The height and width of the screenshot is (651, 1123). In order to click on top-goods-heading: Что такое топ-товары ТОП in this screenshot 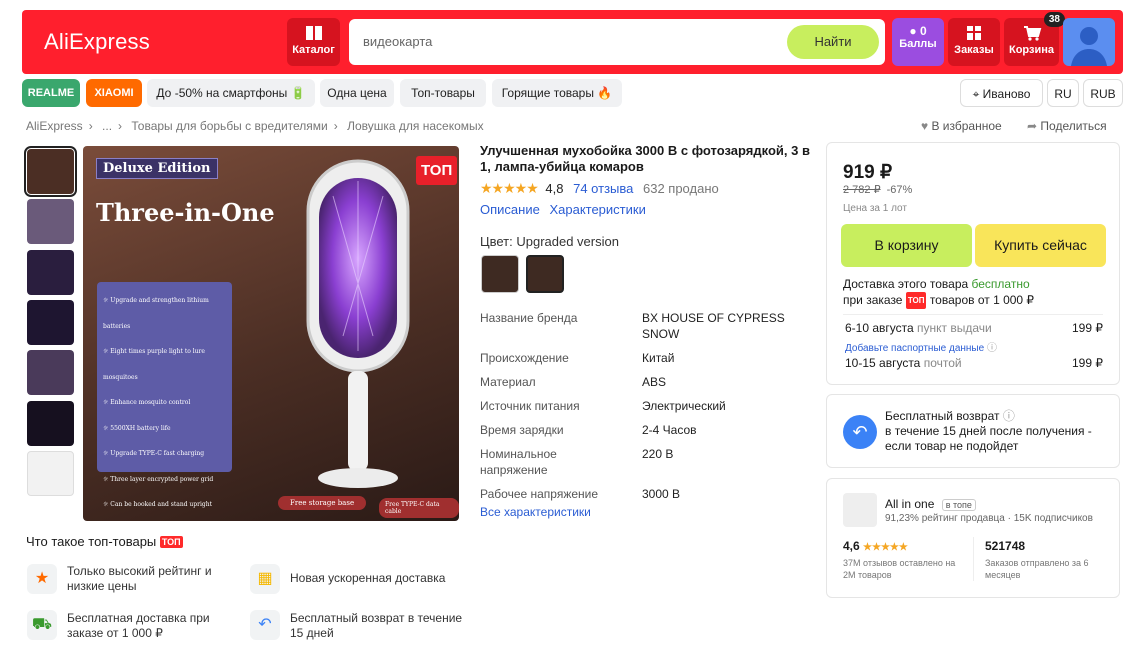, I will do `click(104, 541)`.